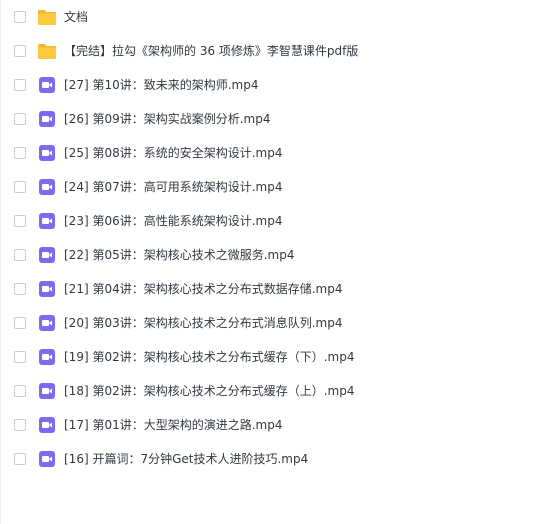 Image resolution: width=541 pixels, height=524 pixels. I want to click on file-name: [27] 第10讲：致未来的架构师.mp4, so click(161, 85).